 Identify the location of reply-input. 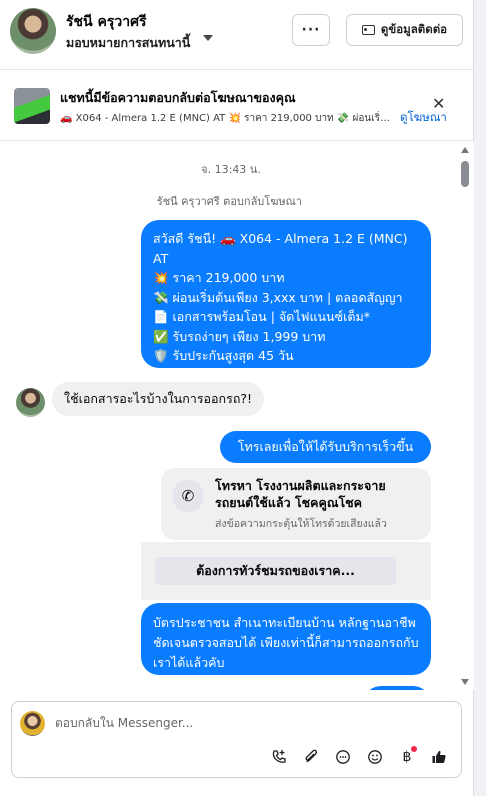
(205, 723).